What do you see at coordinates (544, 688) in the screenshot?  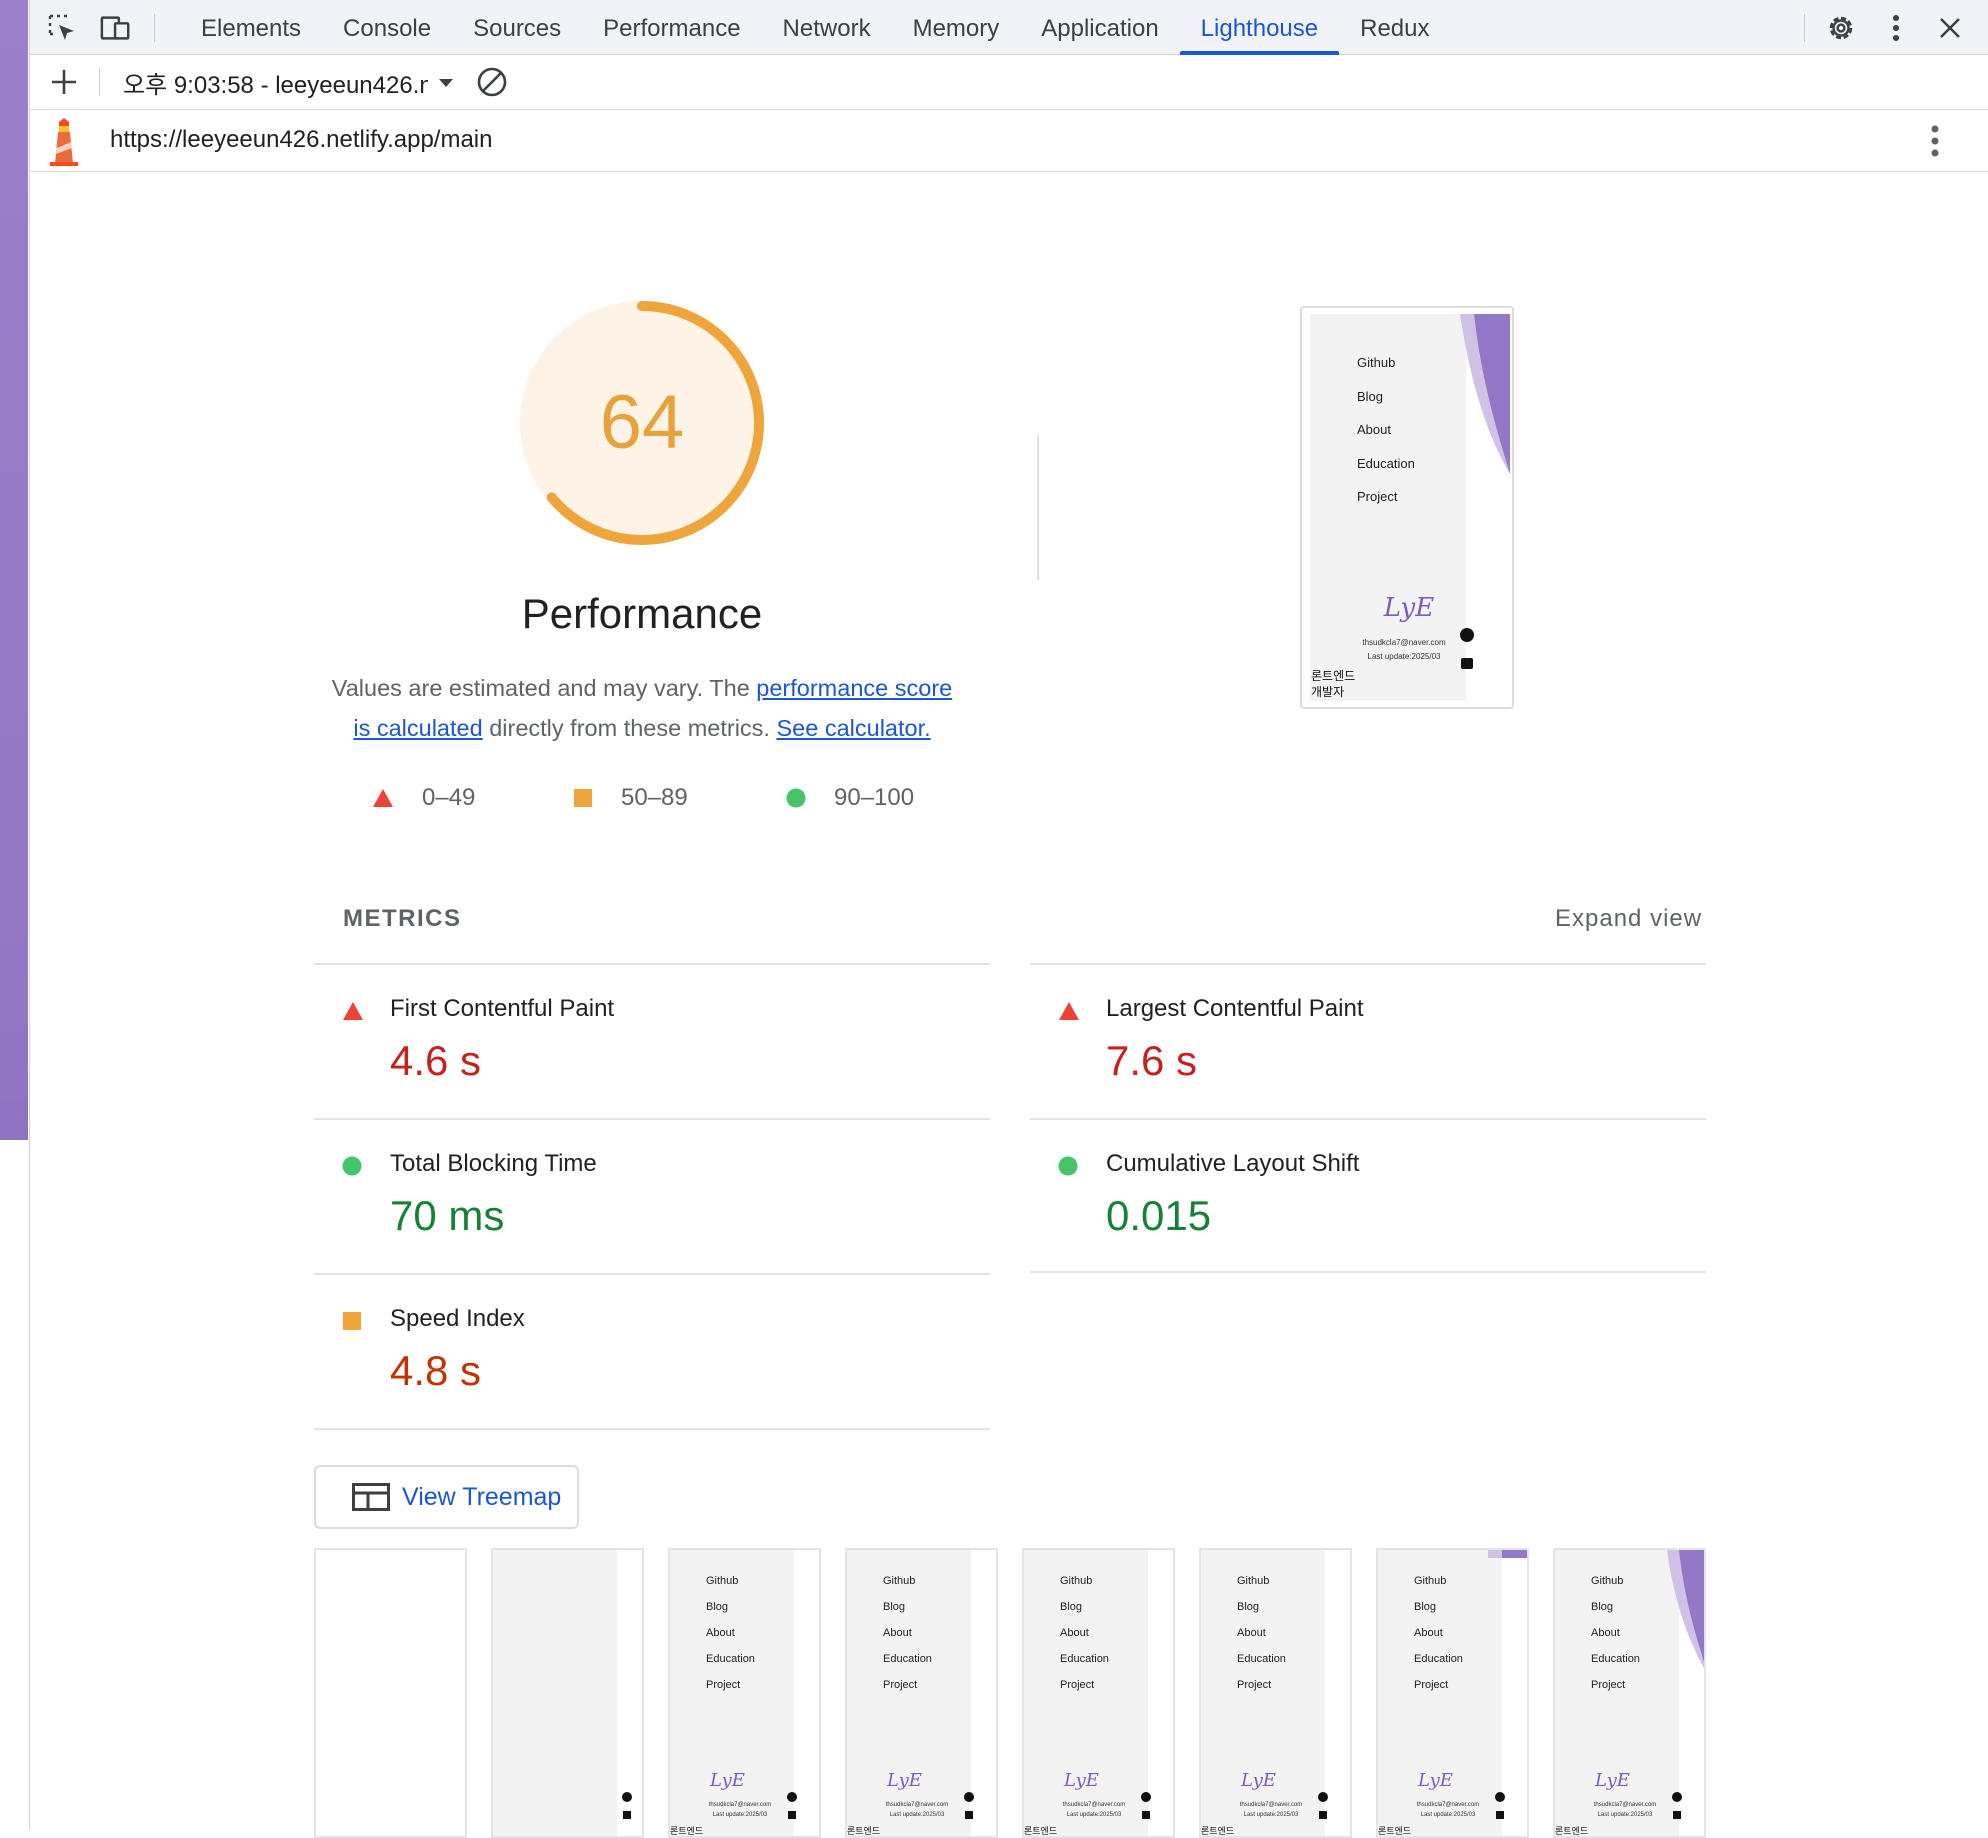 I see `description-prefix: Values are estimated and may vary. The` at bounding box center [544, 688].